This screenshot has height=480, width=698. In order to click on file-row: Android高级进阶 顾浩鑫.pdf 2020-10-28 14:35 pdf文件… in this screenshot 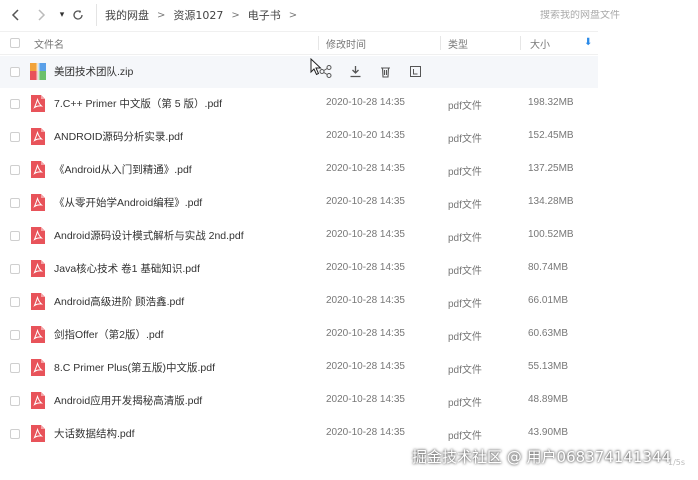, I will do `click(299, 302)`.